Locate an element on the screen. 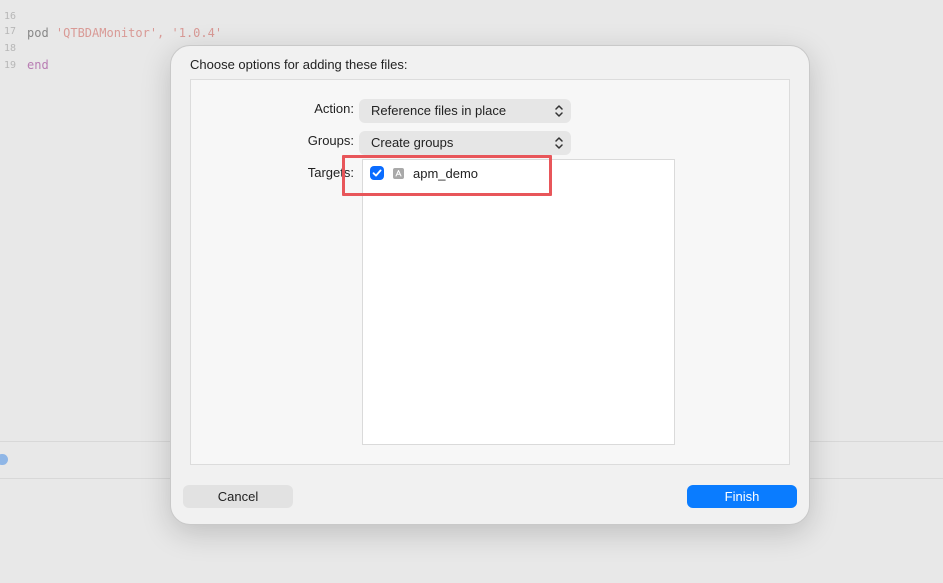 Image resolution: width=943 pixels, height=583 pixels. code-keyword: end is located at coordinates (38, 65).